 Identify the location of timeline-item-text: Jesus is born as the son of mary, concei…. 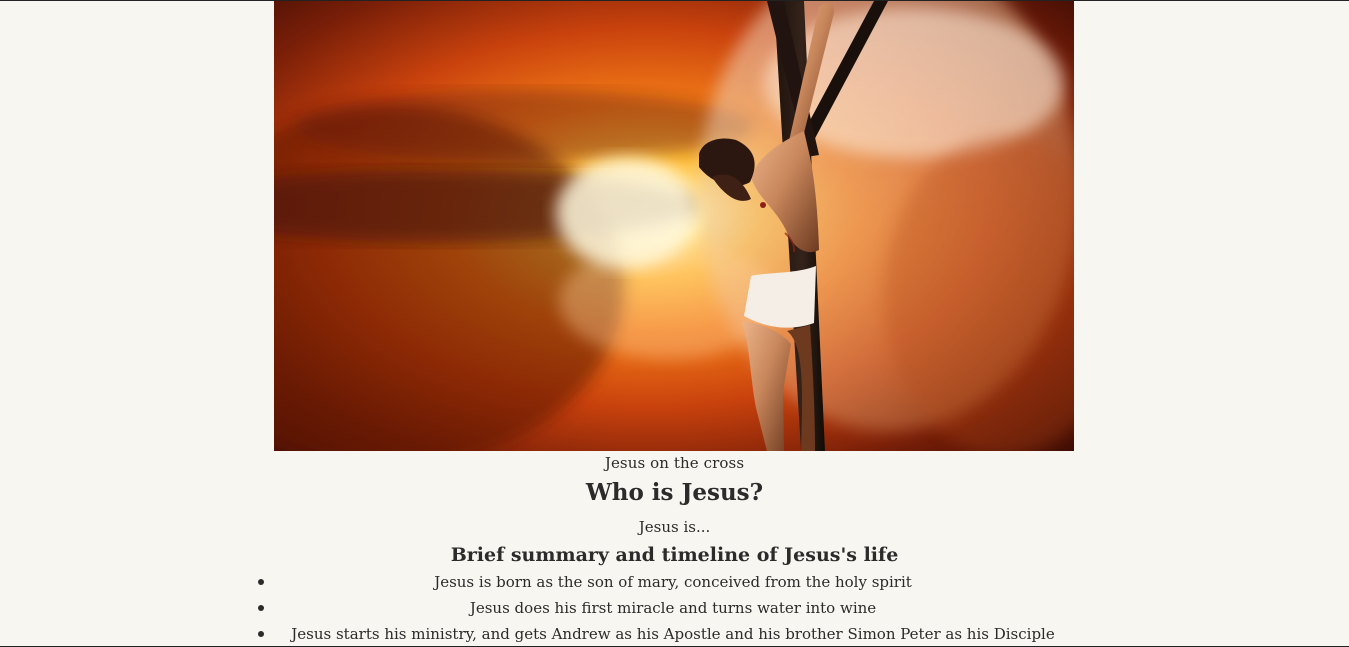
(673, 582).